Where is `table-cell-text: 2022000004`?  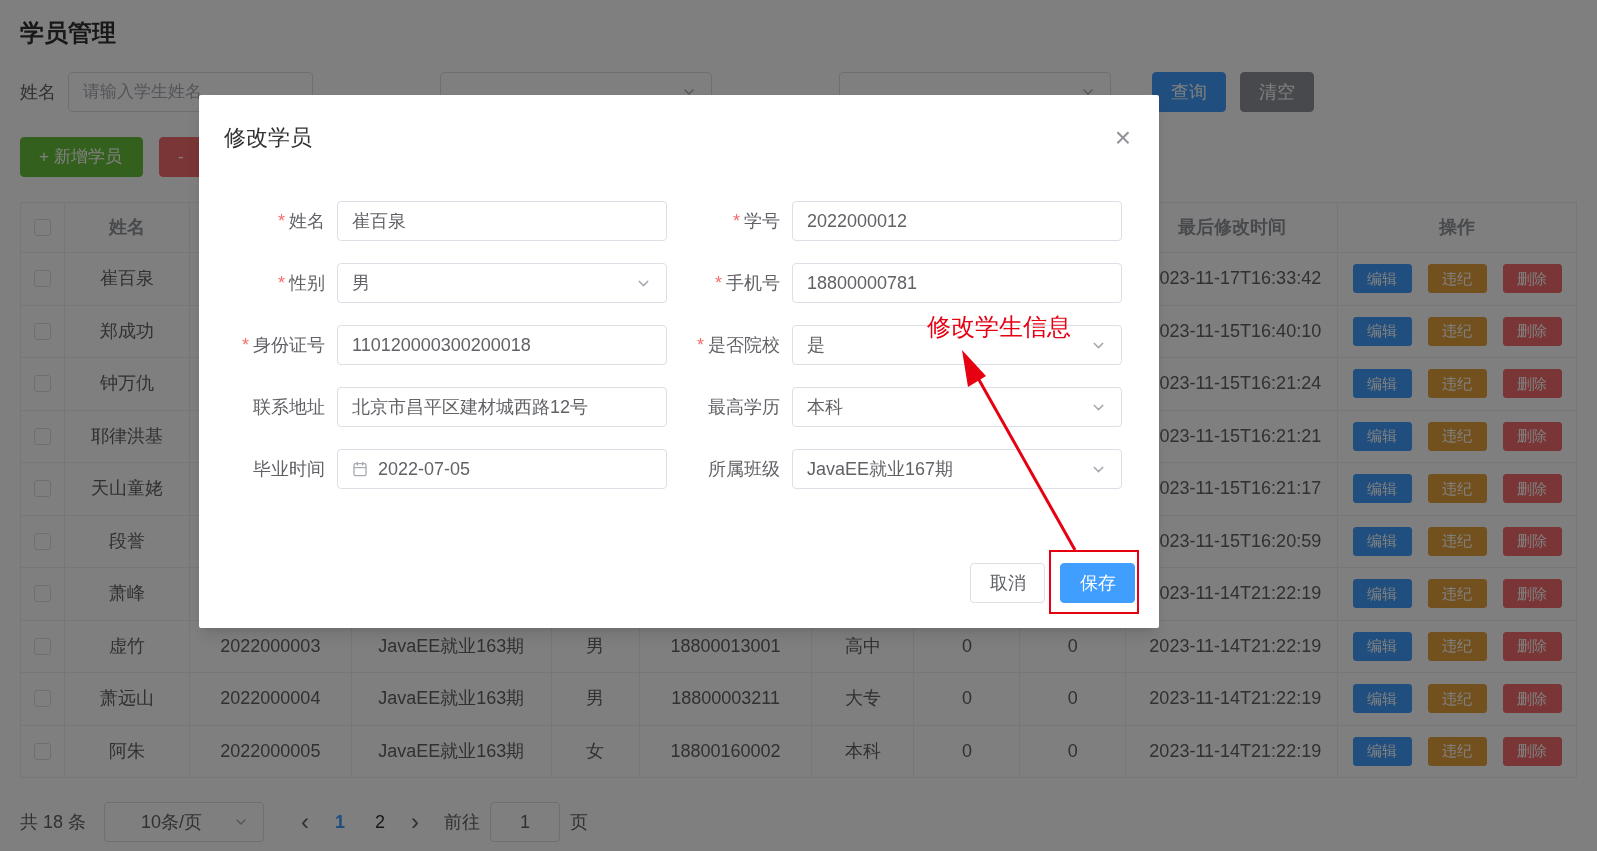
table-cell-text: 2022000004 is located at coordinates (270, 699).